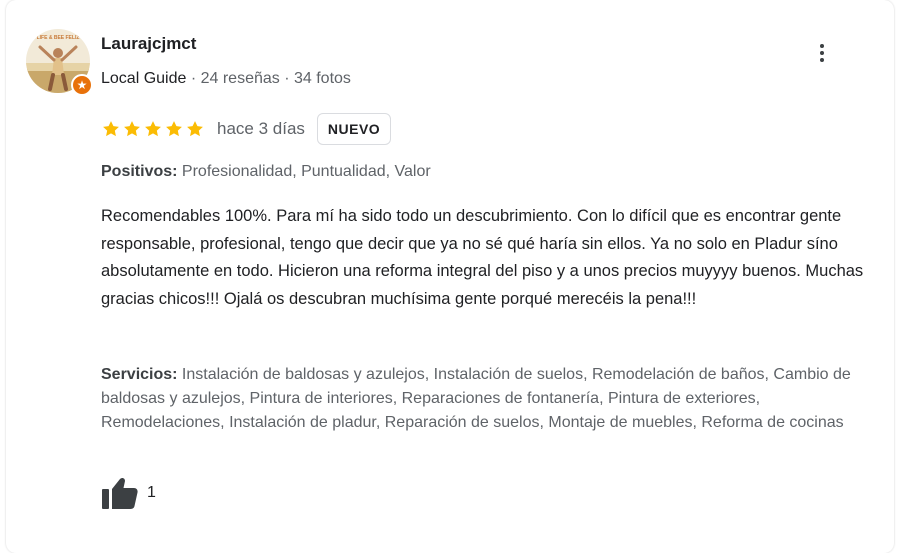 The image size is (900, 553). Describe the element at coordinates (139, 171) in the screenshot. I see `positives-label: Positivos:` at that location.